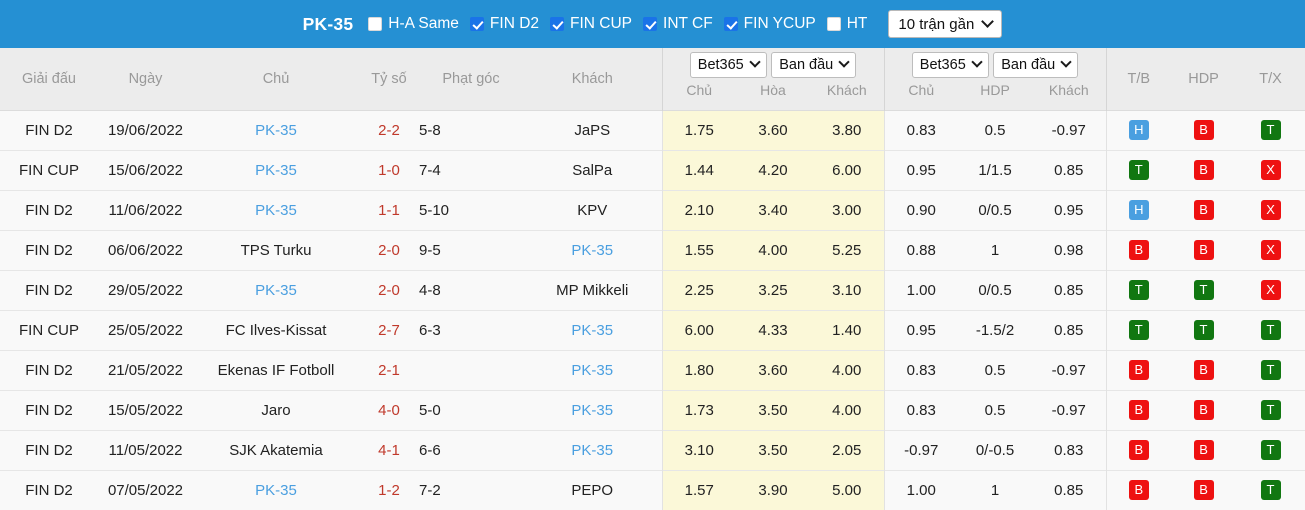 This screenshot has width=1305, height=510. What do you see at coordinates (846, 24) in the screenshot?
I see `filter-ht: HT` at bounding box center [846, 24].